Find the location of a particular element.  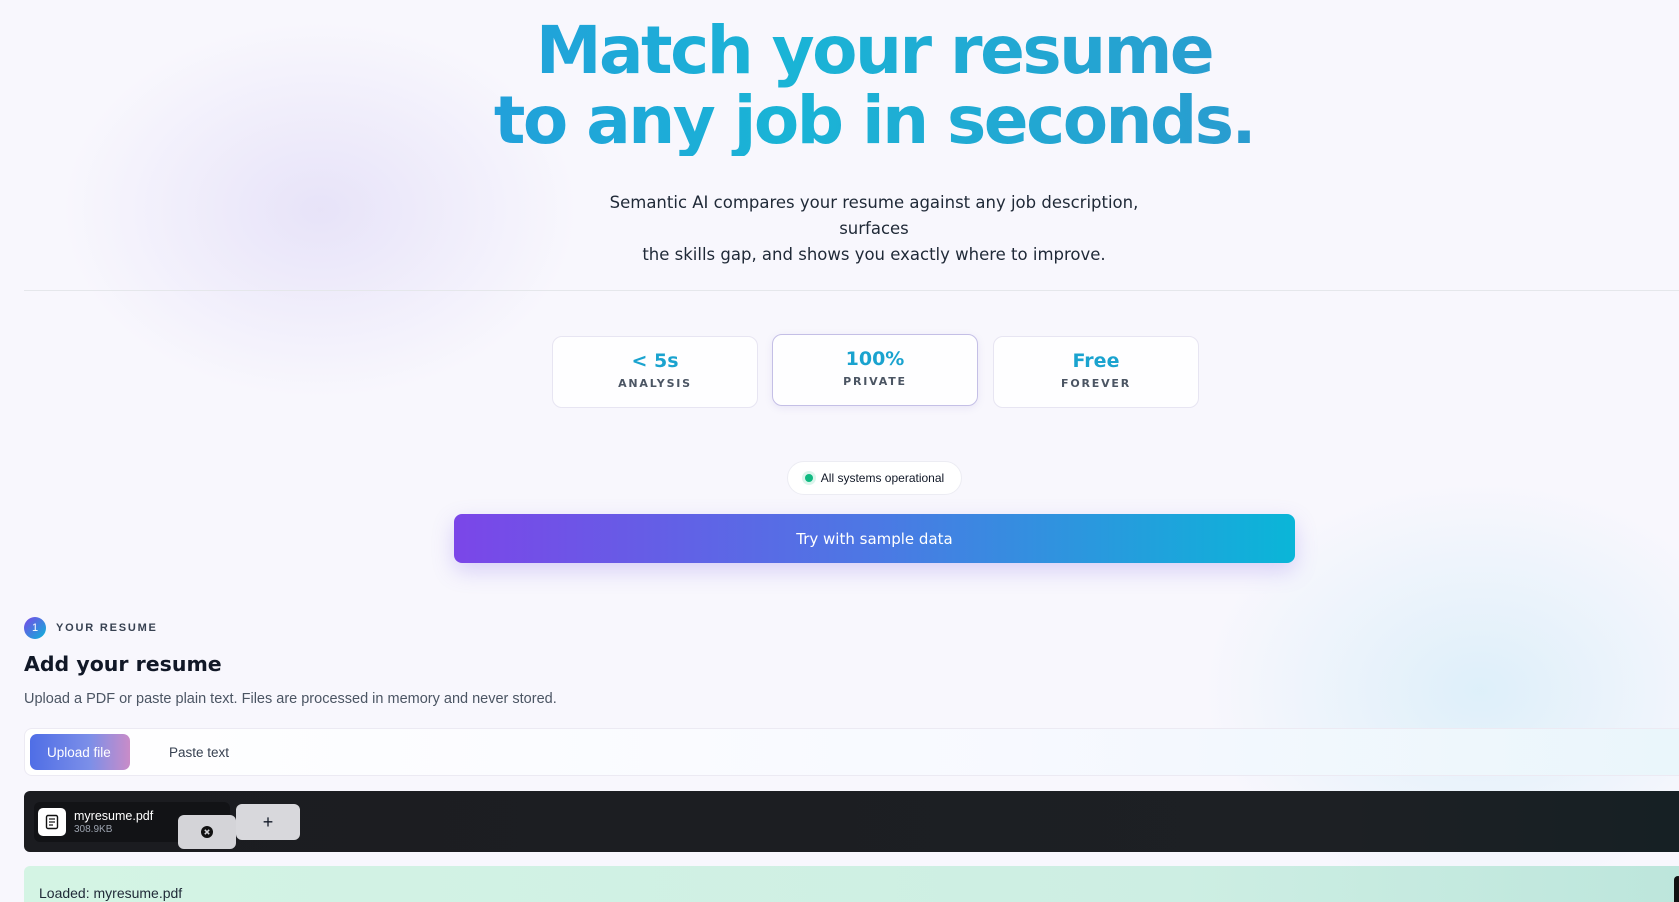

hero-title-line-1: Match your resume is located at coordinates (874, 50).